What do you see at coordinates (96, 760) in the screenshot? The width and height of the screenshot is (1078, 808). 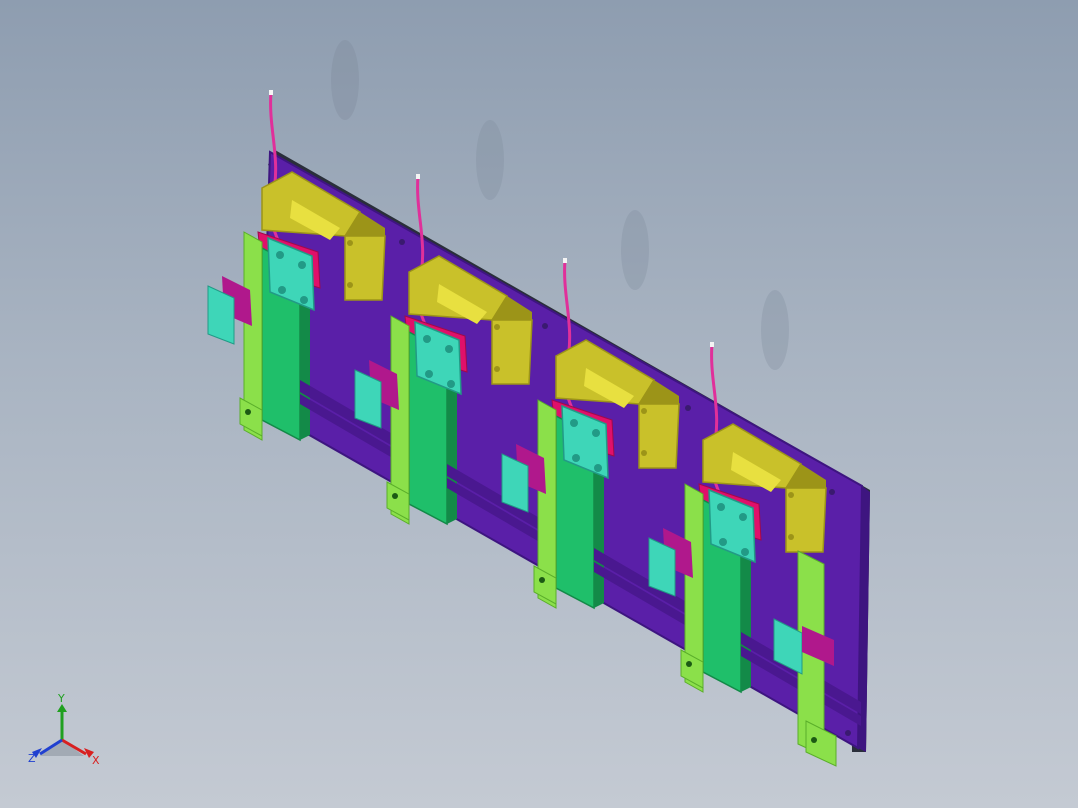 I see `triad-x-label: X` at bounding box center [96, 760].